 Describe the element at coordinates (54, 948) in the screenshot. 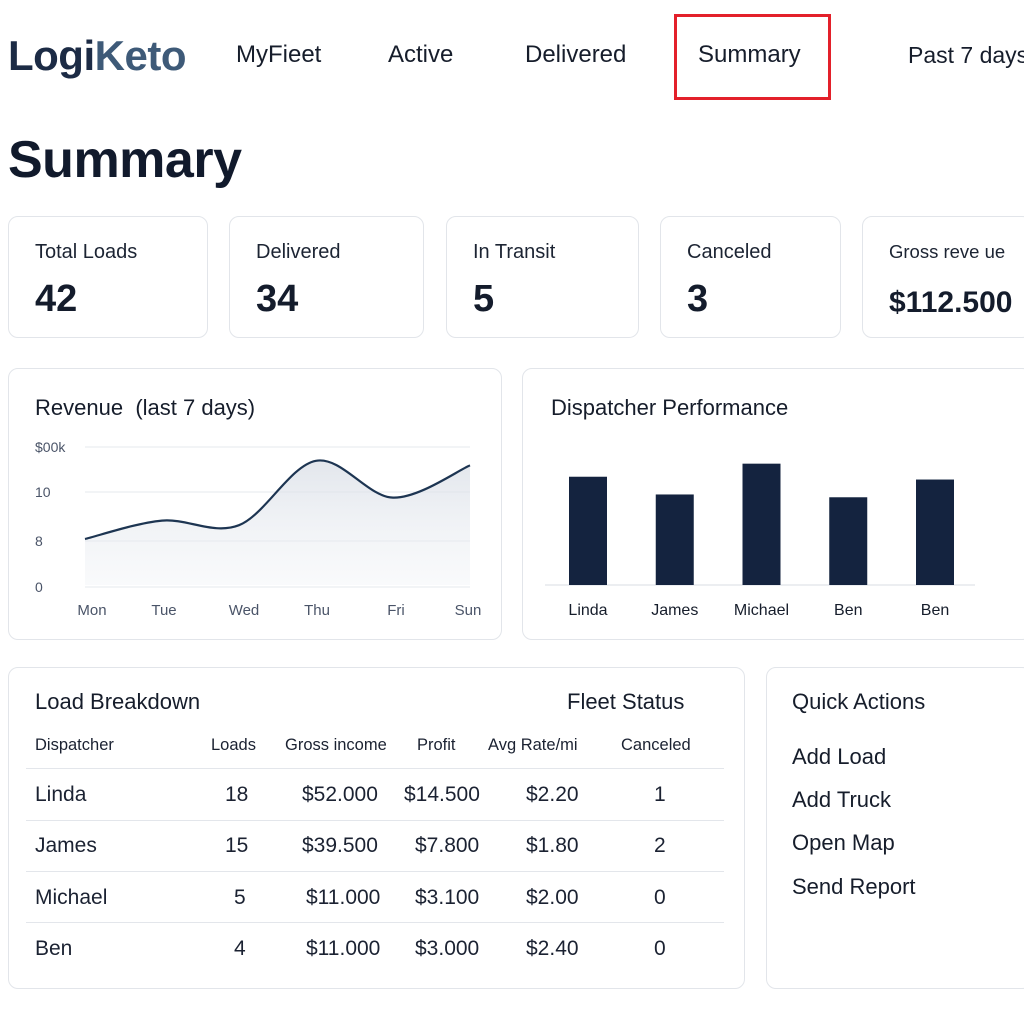

I see `cell-dispatcher: Ben` at that location.